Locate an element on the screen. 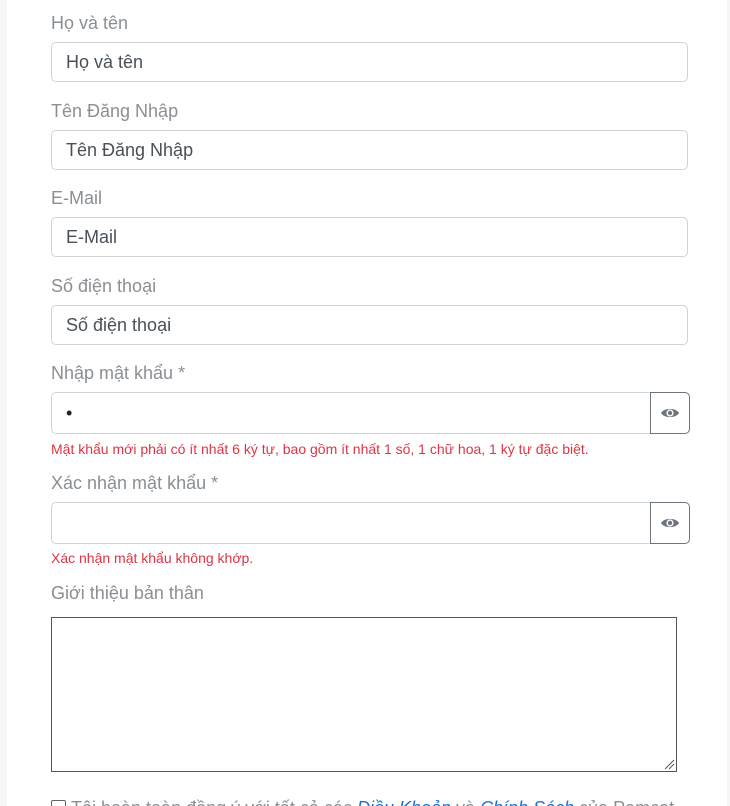  agree-text-end: của Pamcat is located at coordinates (624, 802).